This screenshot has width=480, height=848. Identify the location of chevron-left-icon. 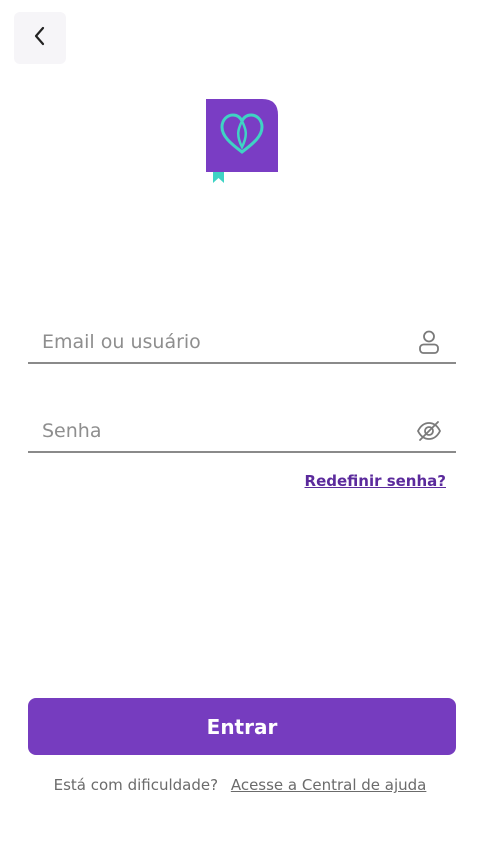
(40, 38).